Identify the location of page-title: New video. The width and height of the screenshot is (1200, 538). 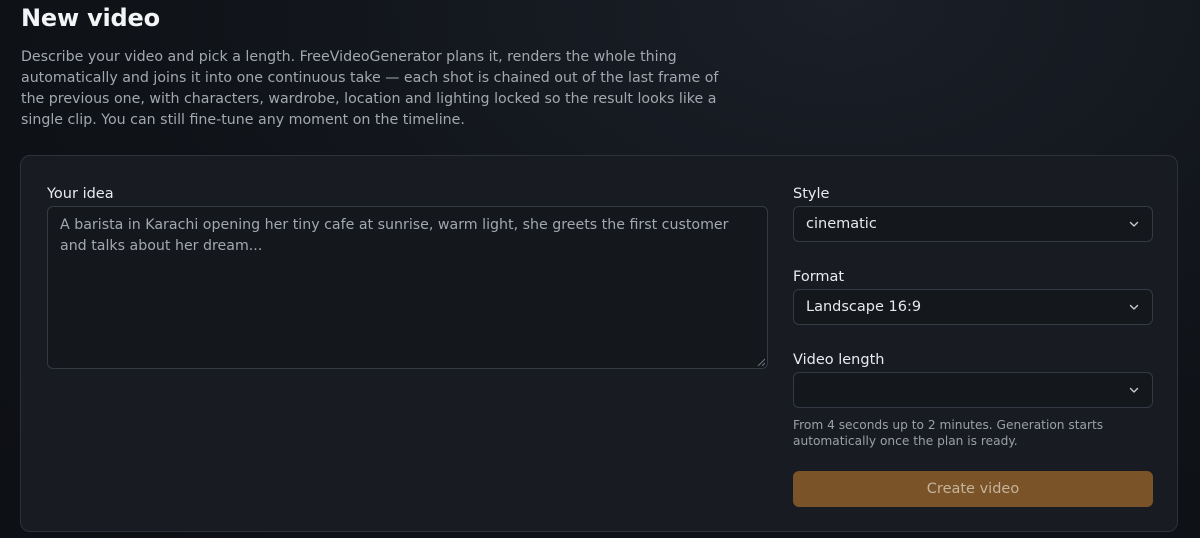
(90, 18).